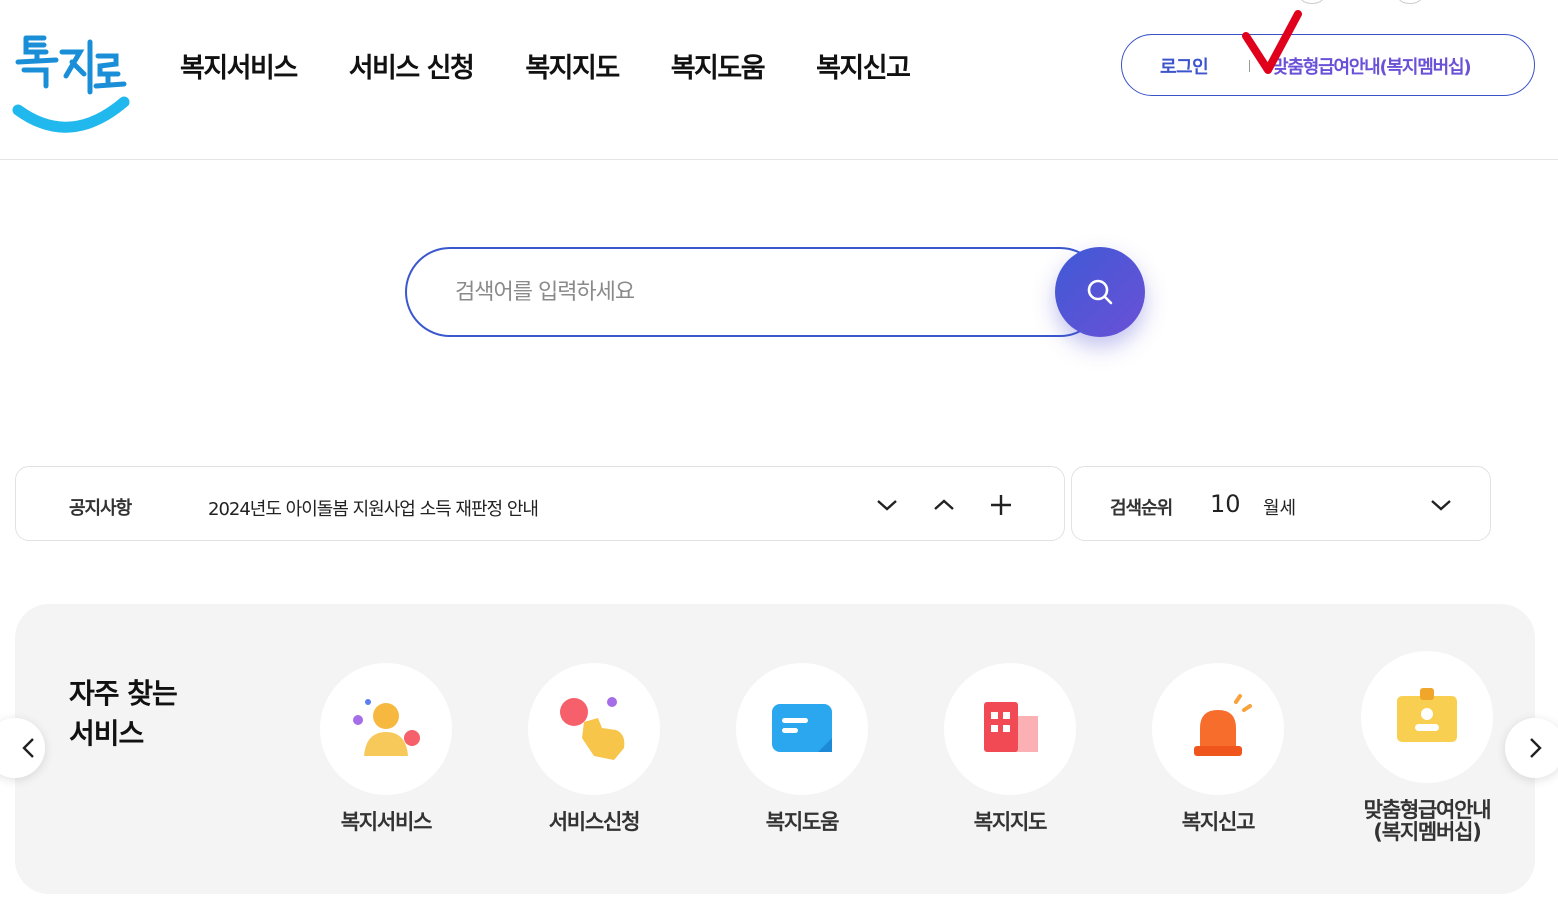 The width and height of the screenshot is (1558, 905). What do you see at coordinates (1427, 832) in the screenshot?
I see `label-line: (복지멤버십)` at bounding box center [1427, 832].